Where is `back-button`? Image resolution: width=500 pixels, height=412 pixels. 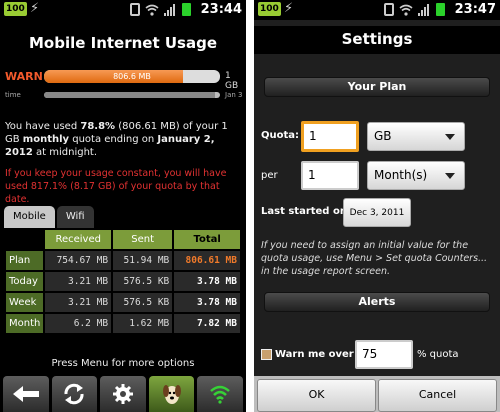 back-button is located at coordinates (26, 394).